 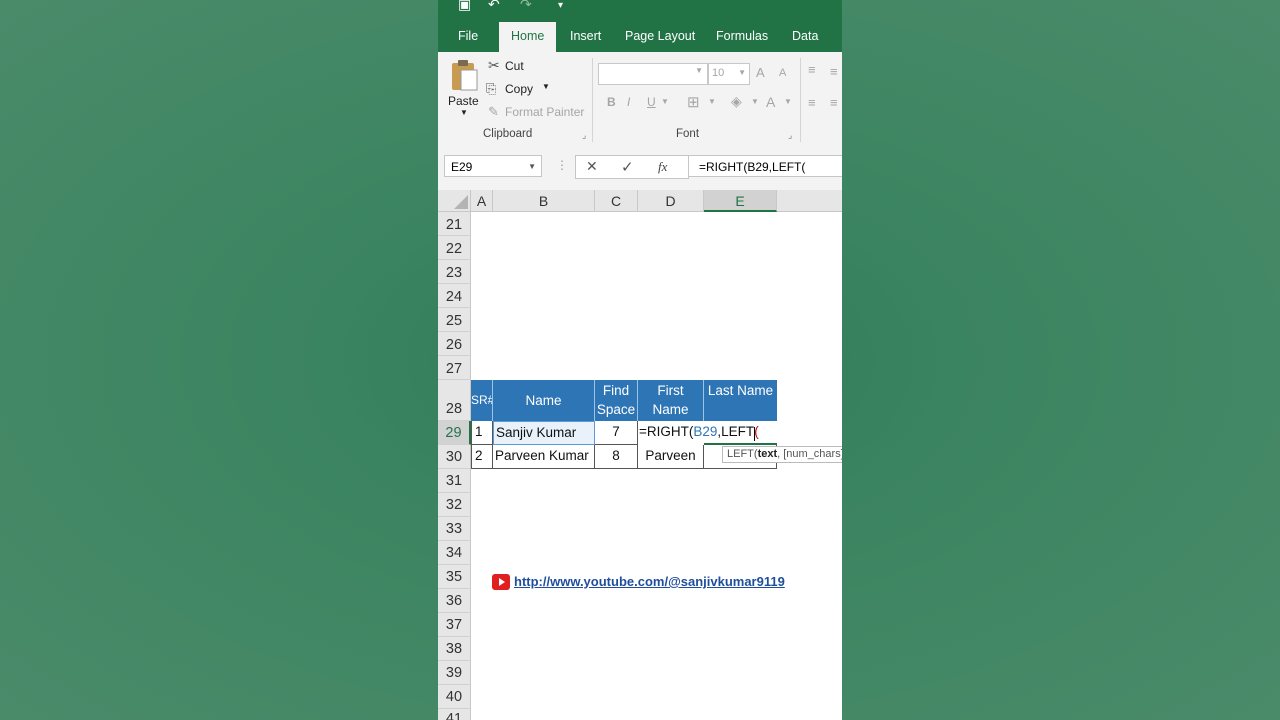 What do you see at coordinates (454, 625) in the screenshot?
I see `row-header-37: 37` at bounding box center [454, 625].